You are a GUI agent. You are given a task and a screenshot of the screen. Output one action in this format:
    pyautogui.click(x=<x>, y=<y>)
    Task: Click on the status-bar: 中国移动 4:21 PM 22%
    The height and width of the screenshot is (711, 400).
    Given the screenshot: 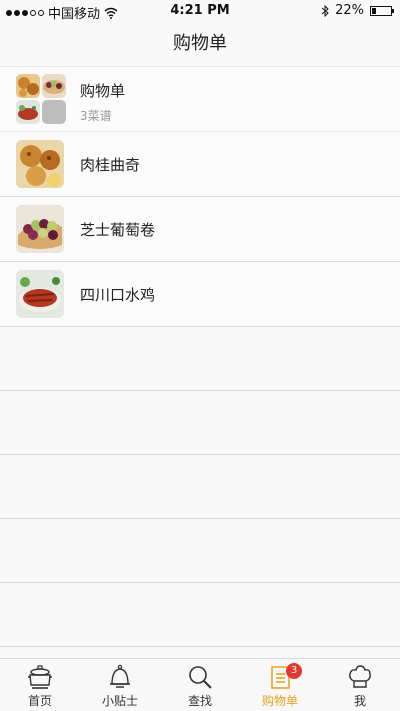 What is the action you would take?
    pyautogui.click(x=200, y=11)
    